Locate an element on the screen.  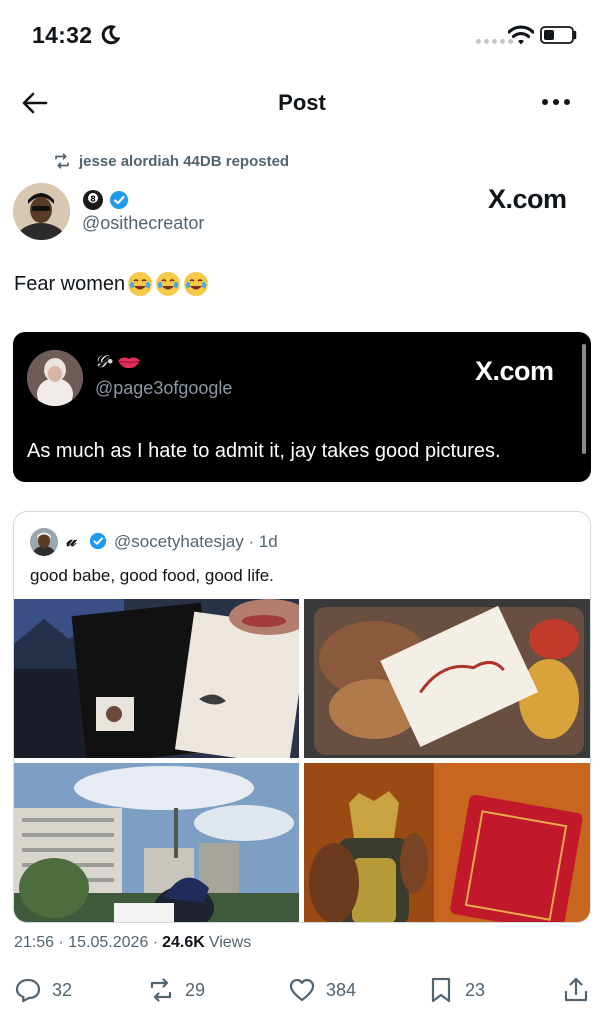
status-time: 14:32 is located at coordinates (62, 35).